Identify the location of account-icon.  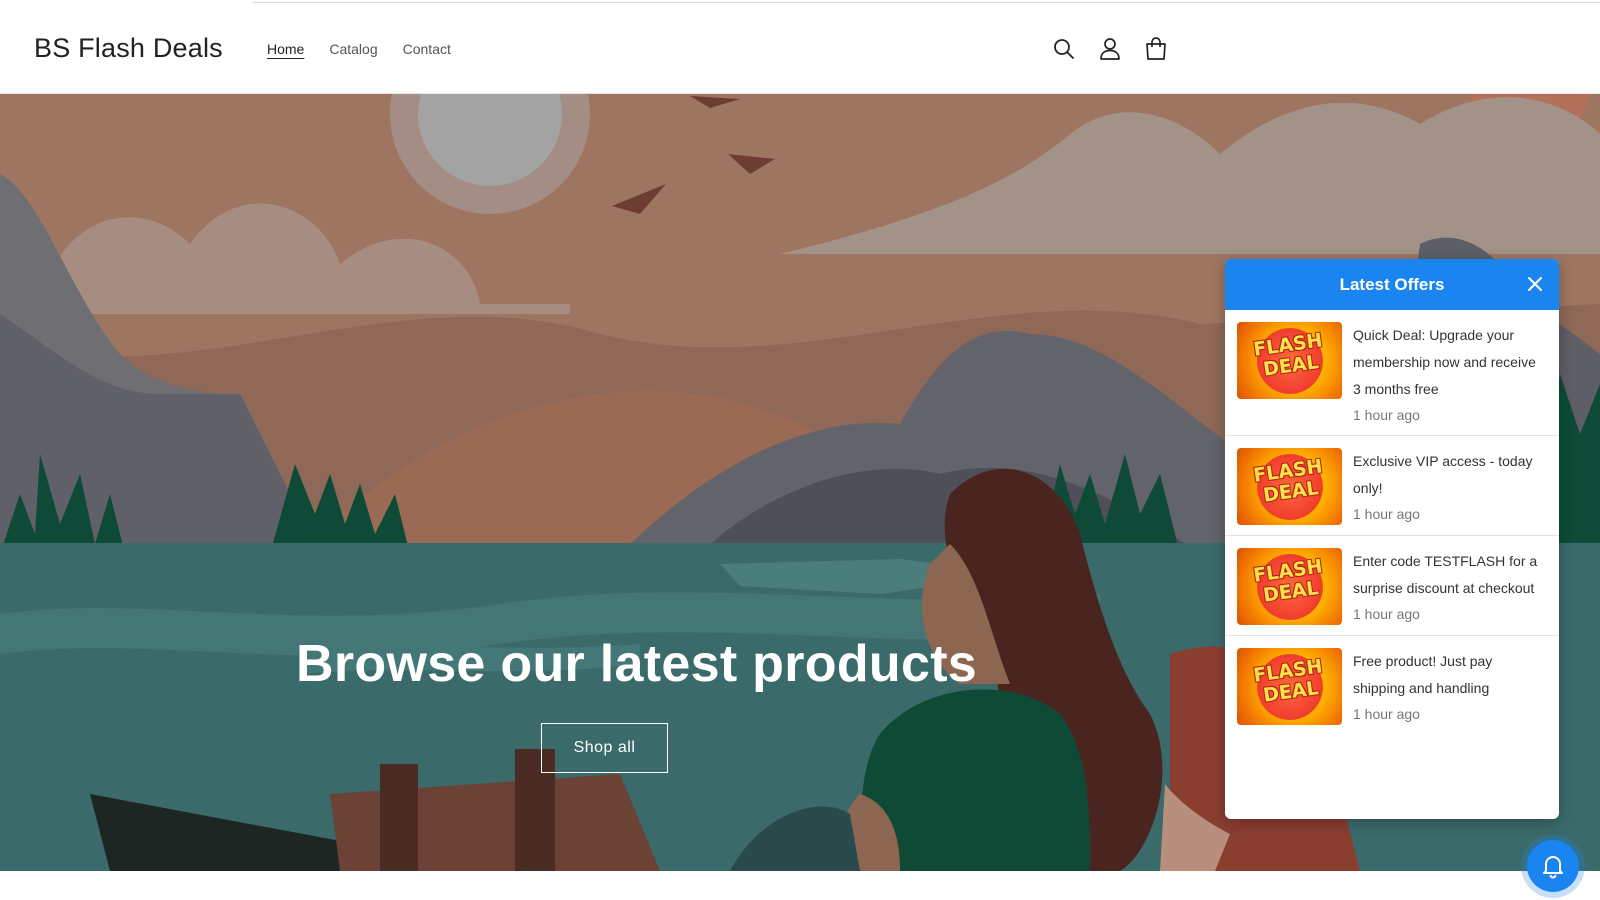
(1110, 49).